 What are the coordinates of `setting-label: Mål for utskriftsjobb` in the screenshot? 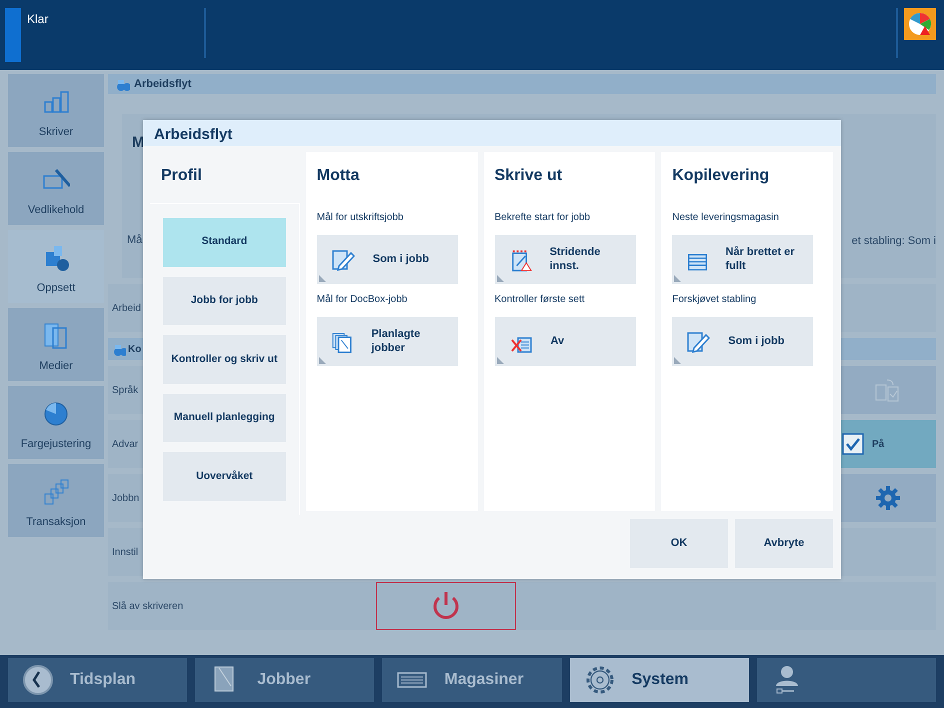 It's located at (360, 218).